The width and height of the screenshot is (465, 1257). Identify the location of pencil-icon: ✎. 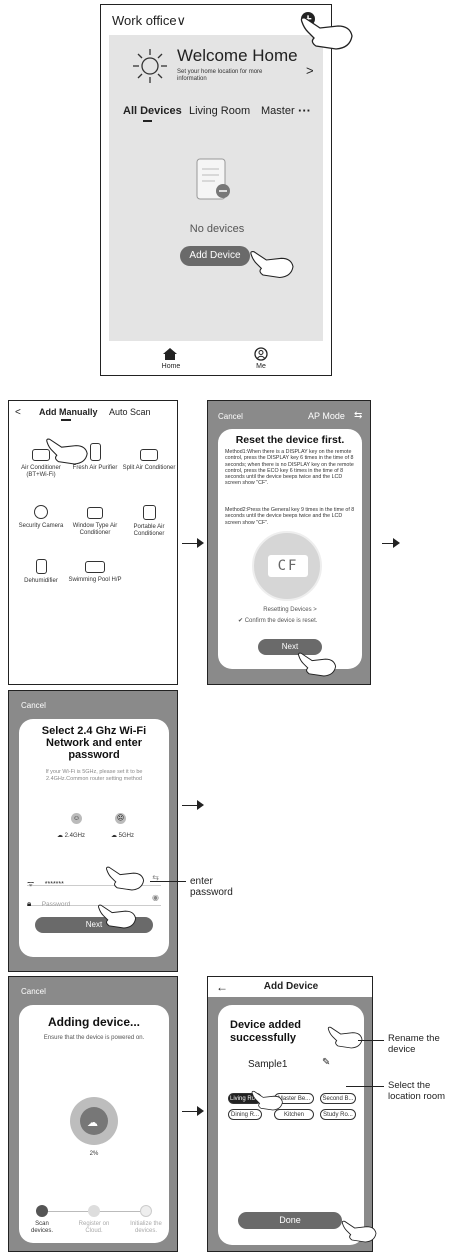
(326, 1062).